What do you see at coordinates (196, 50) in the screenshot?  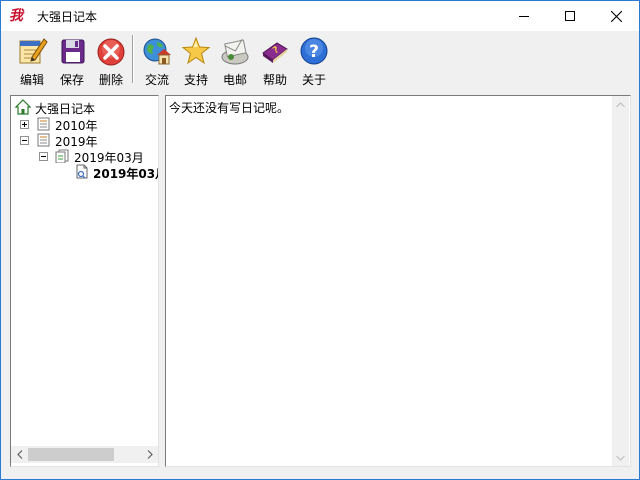 I see `star-icon` at bounding box center [196, 50].